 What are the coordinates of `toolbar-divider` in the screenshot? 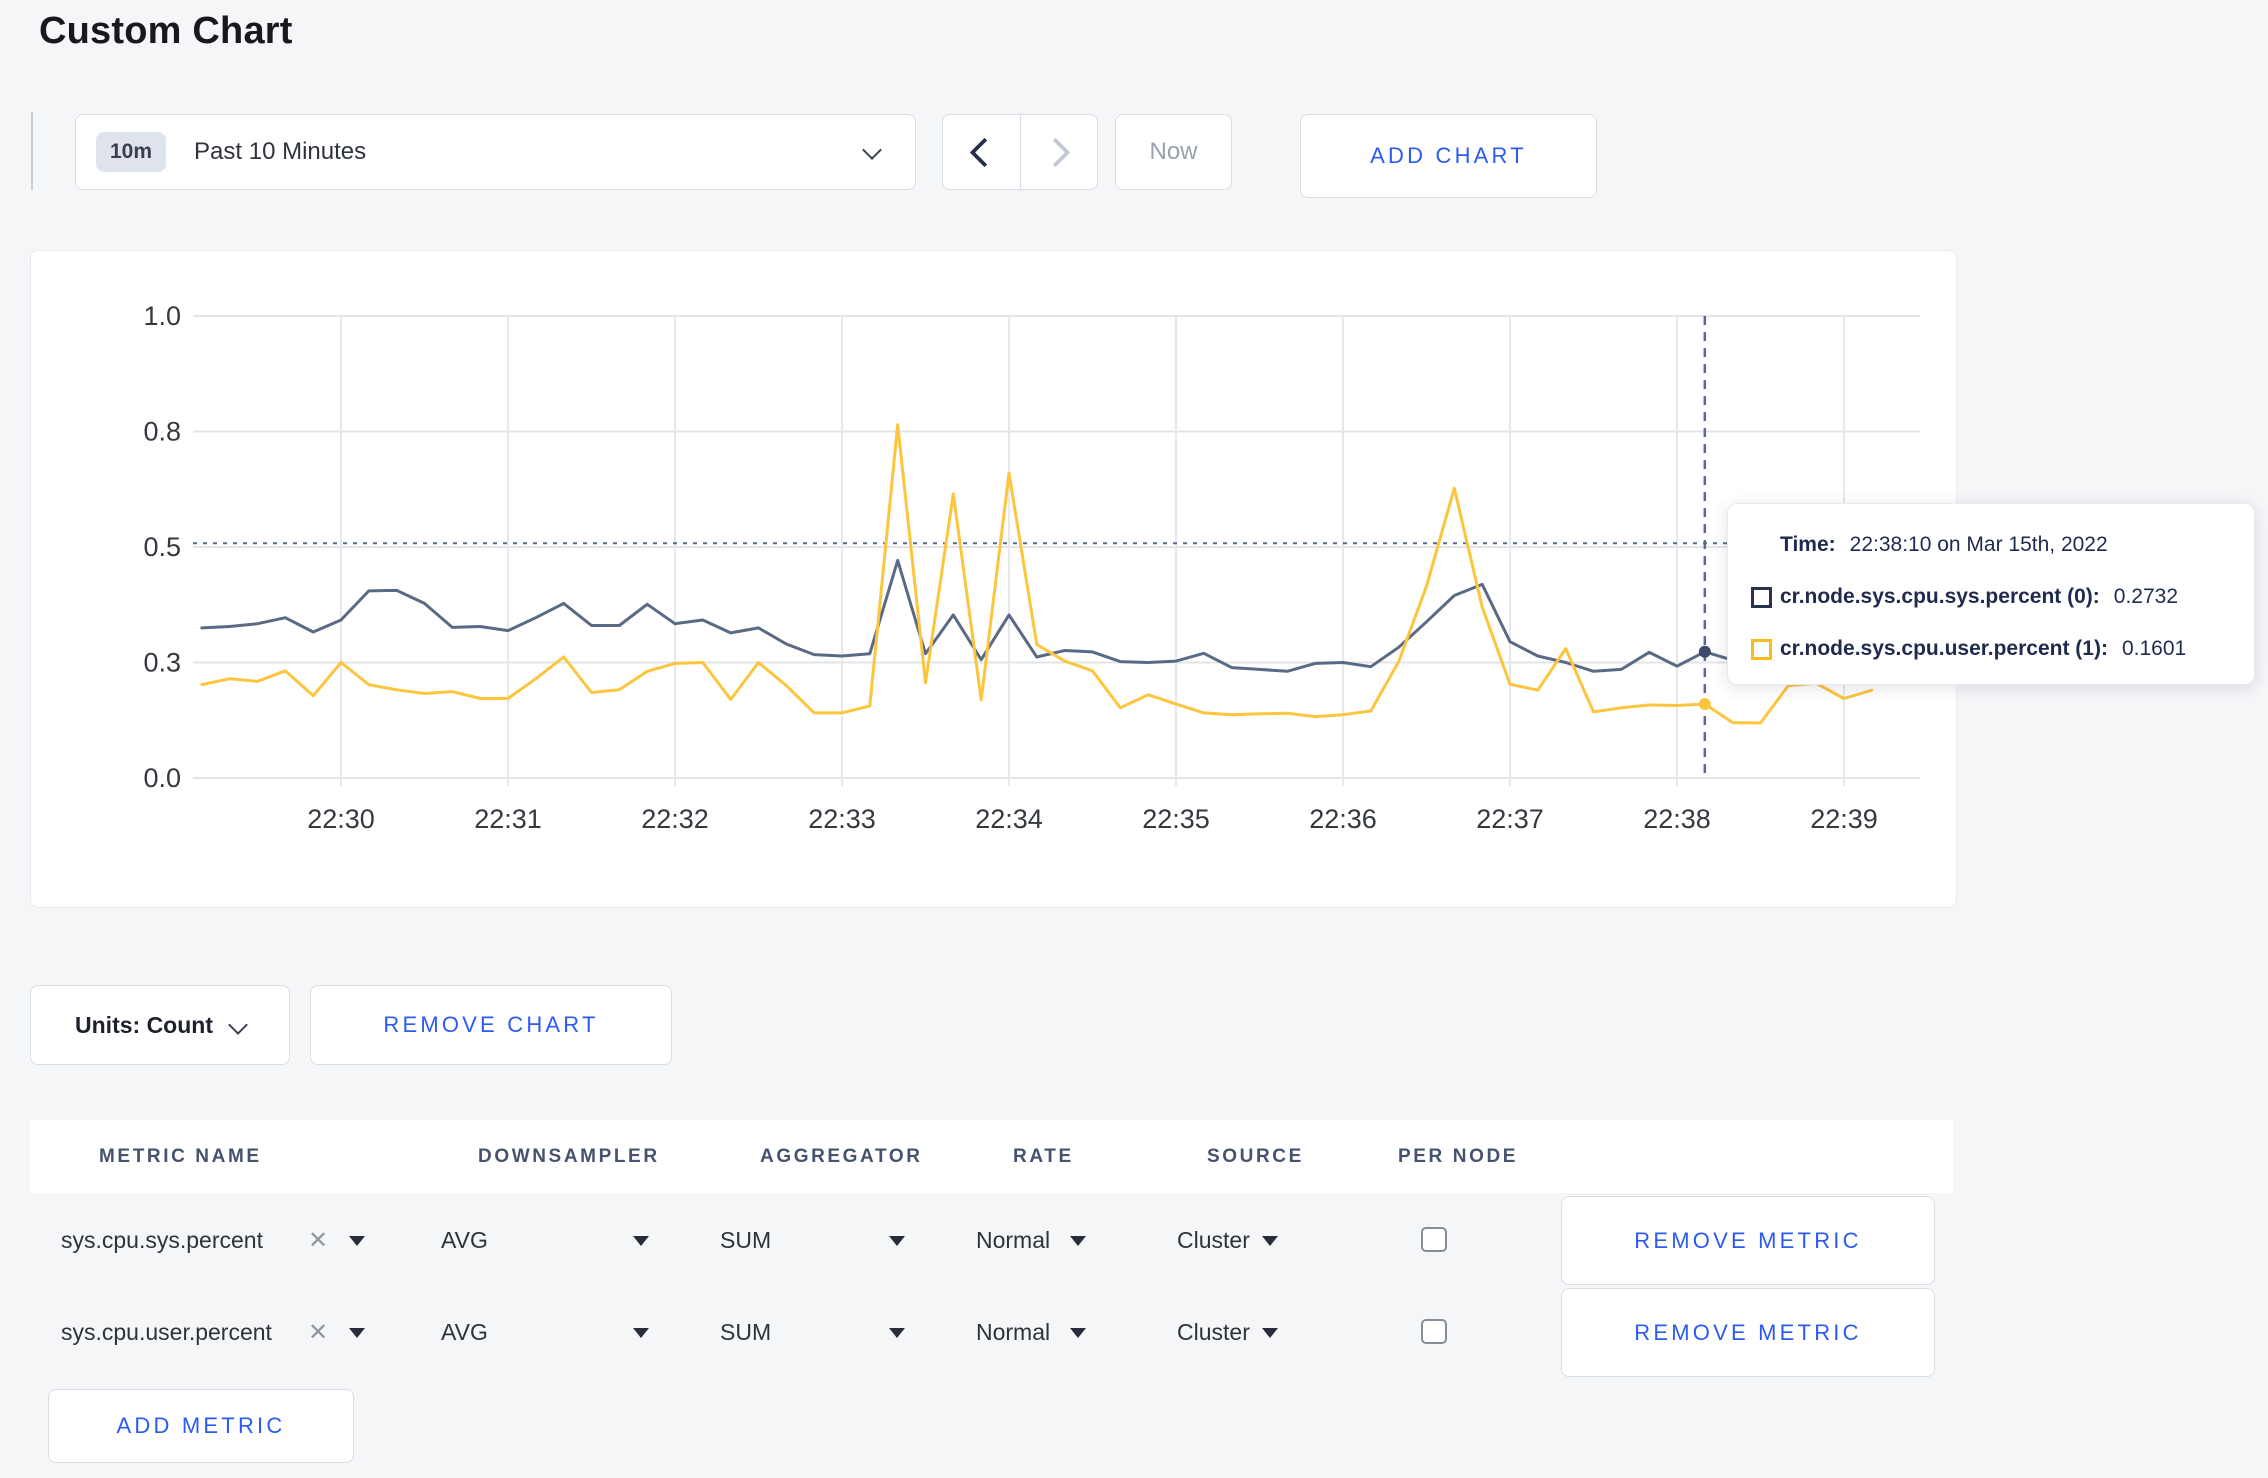 It's located at (32, 151).